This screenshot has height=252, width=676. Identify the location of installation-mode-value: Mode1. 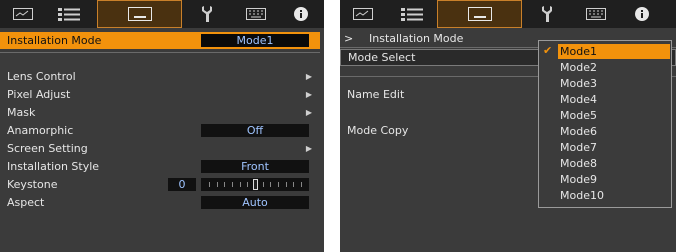
(255, 40).